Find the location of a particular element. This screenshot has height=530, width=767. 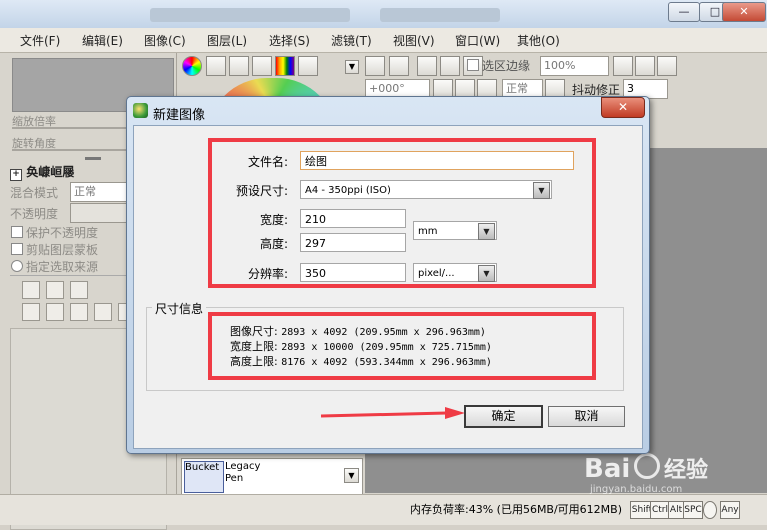

clip-mask-option: 剪贴图层蒙板 is located at coordinates (54, 249).